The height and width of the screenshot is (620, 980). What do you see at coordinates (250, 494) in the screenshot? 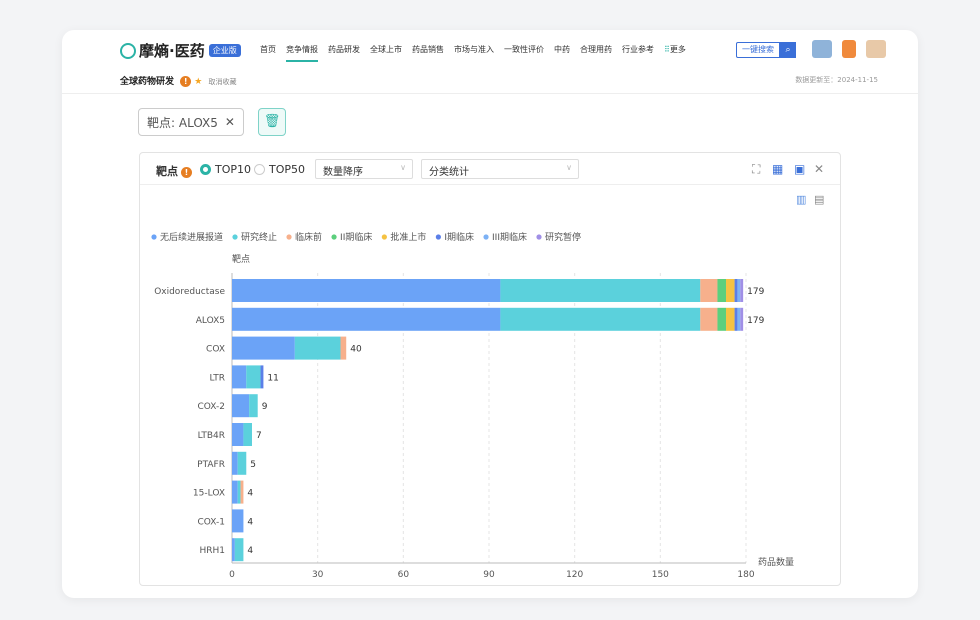
I see `data-label-7: 4` at bounding box center [250, 494].